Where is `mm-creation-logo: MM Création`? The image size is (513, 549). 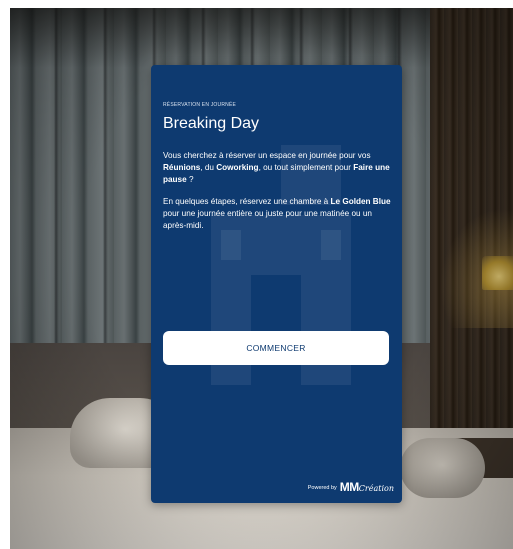
mm-creation-logo: MM Création is located at coordinates (366, 487).